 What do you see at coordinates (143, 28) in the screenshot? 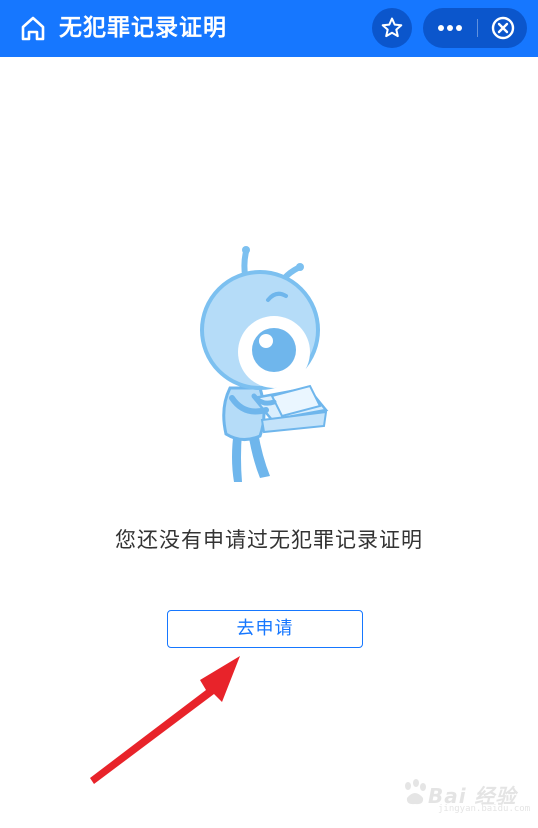
I see `page-title: 无犯罪记录证明` at bounding box center [143, 28].